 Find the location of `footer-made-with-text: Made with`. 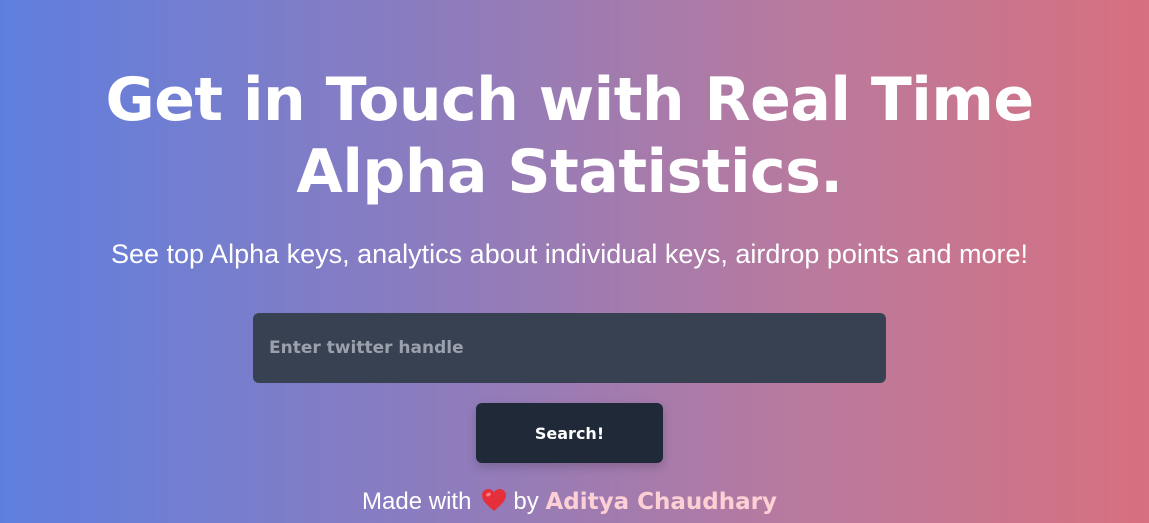

footer-made-with-text: Made with is located at coordinates (417, 501).